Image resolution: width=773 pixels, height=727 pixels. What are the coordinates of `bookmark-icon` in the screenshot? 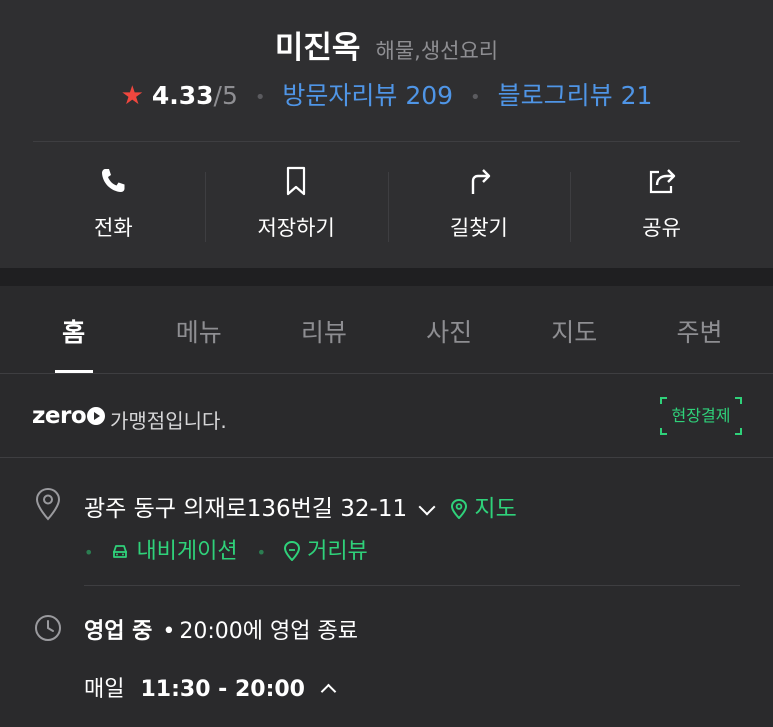 It's located at (296, 181).